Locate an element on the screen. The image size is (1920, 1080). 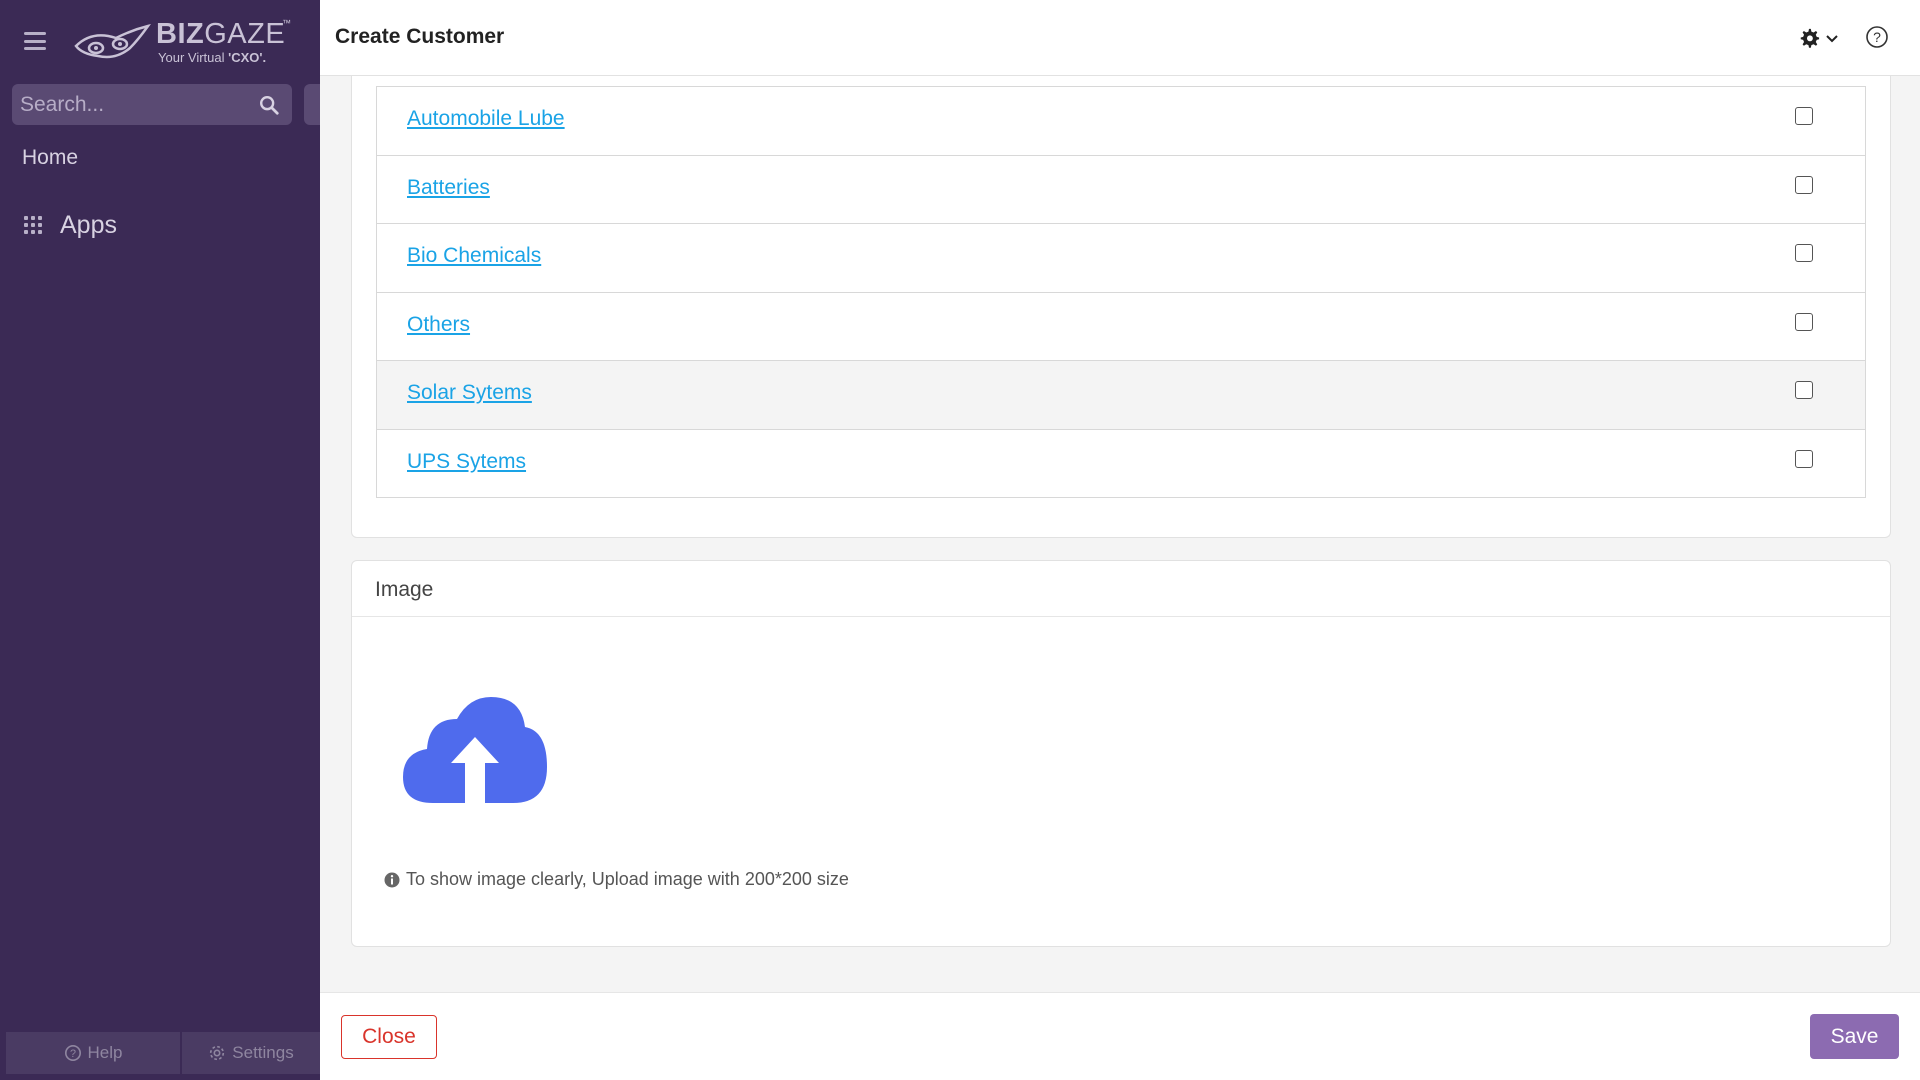
sidebar-item-home: Home is located at coordinates (50, 158).